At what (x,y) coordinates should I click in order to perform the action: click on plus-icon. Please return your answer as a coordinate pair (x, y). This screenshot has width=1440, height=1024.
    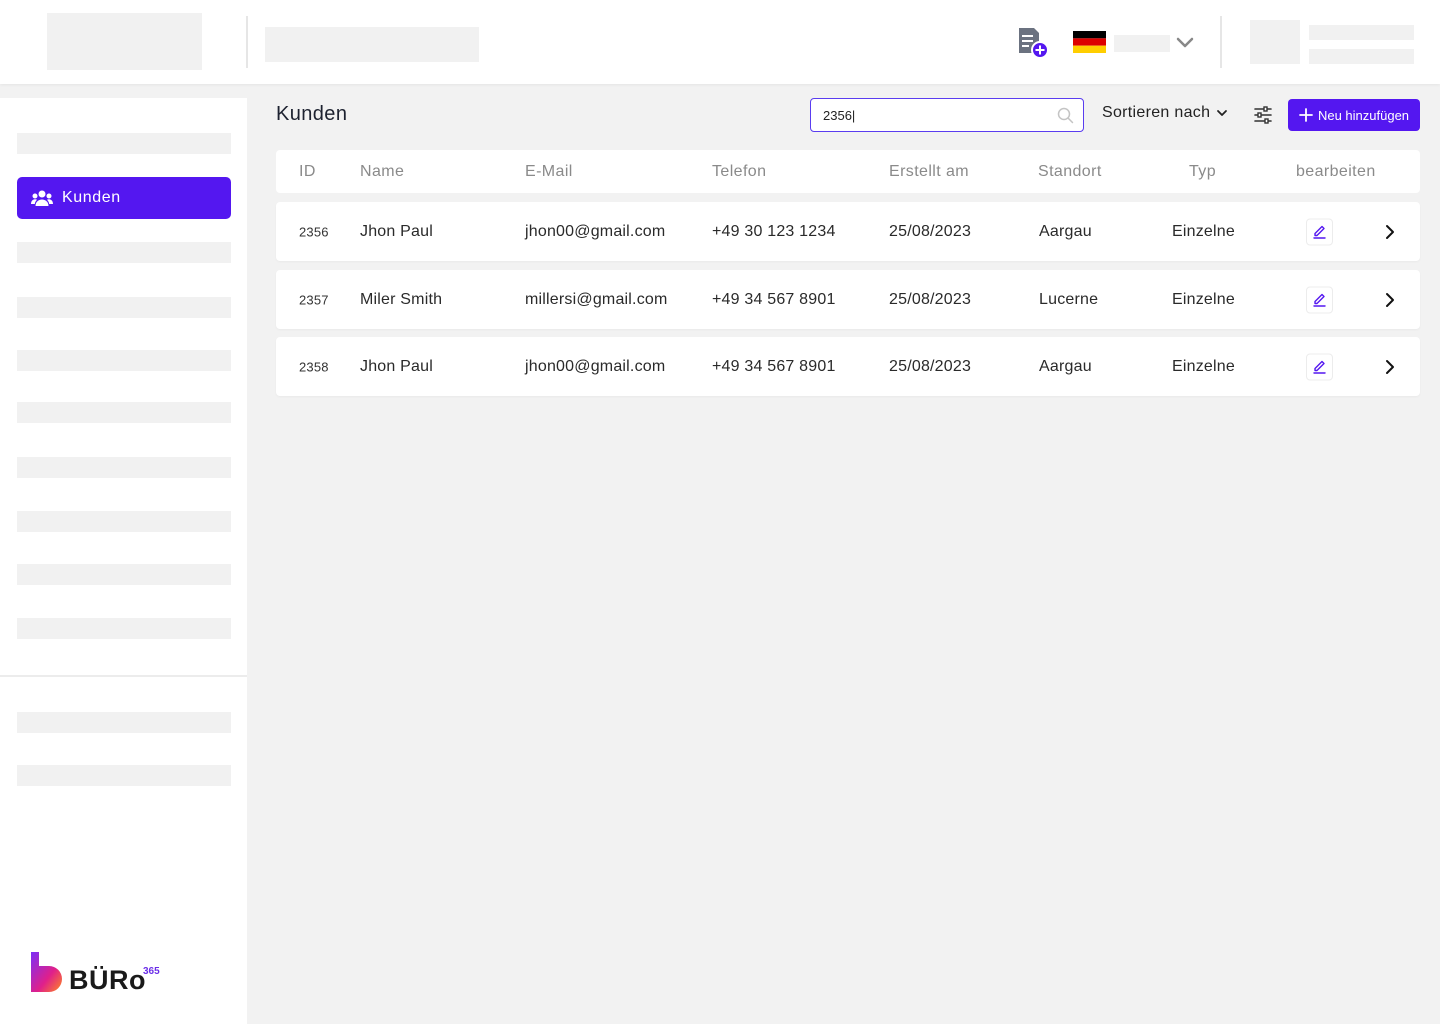
    Looking at the image, I should click on (1306, 115).